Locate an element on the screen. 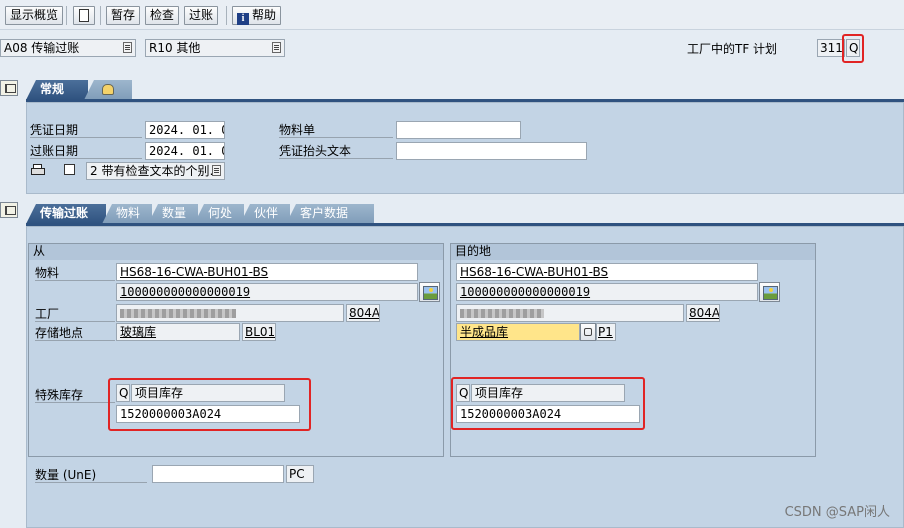 This screenshot has height=528, width=904. to-storage-name-field: 半成品库 is located at coordinates (518, 332).